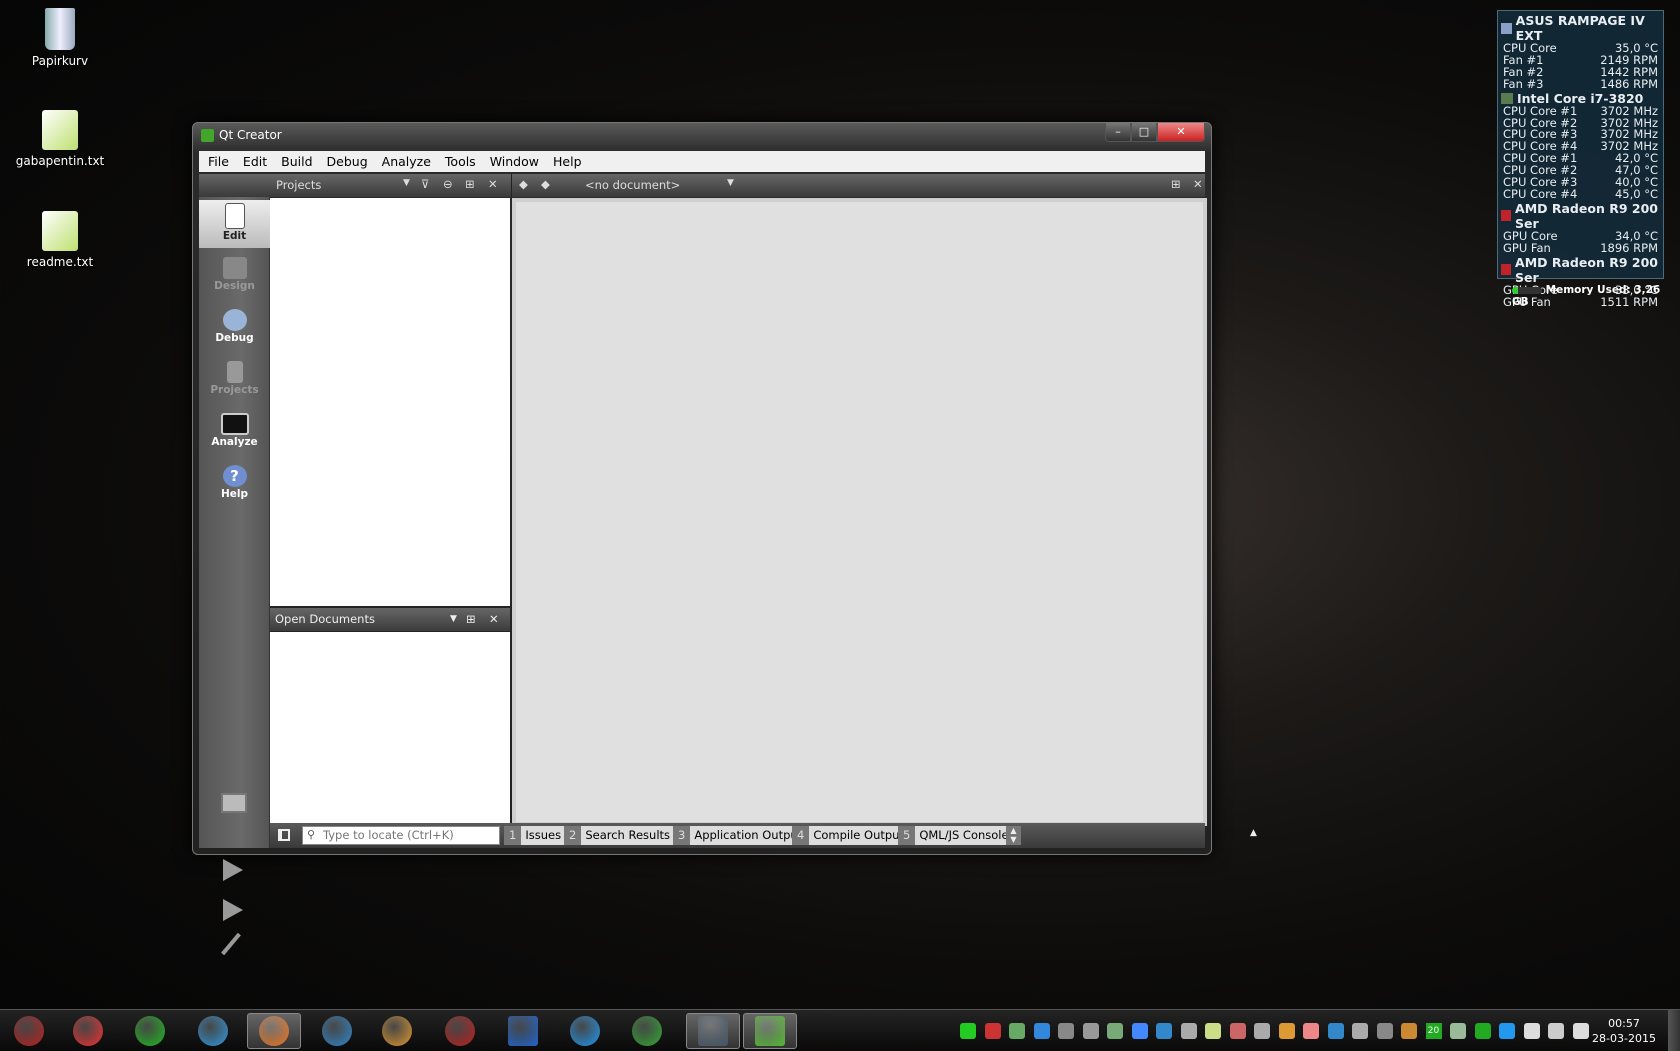 This screenshot has height=1051, width=1680. I want to click on power-app-icon, so click(647, 1031).